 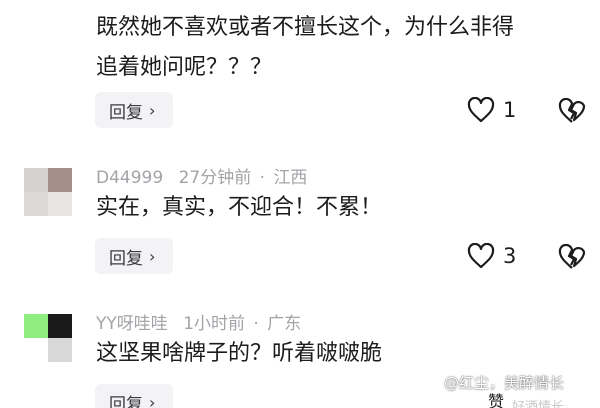 I want to click on timestamp: 27分钟前, so click(x=215, y=178).